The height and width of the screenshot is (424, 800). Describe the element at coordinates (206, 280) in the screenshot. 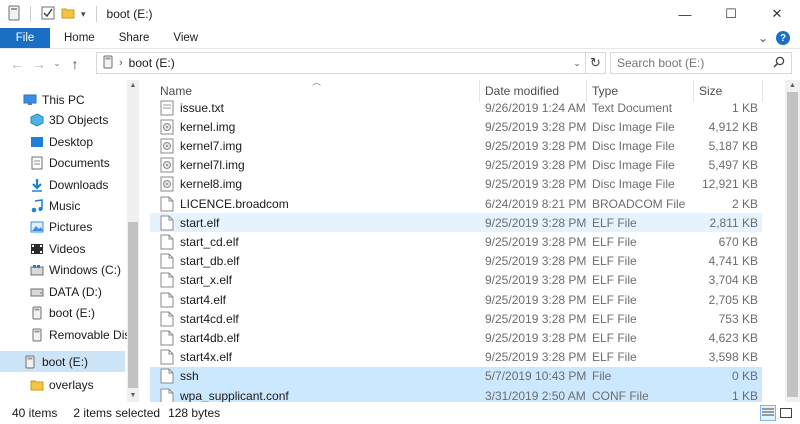

I see `file-name: start_x.elf` at that location.